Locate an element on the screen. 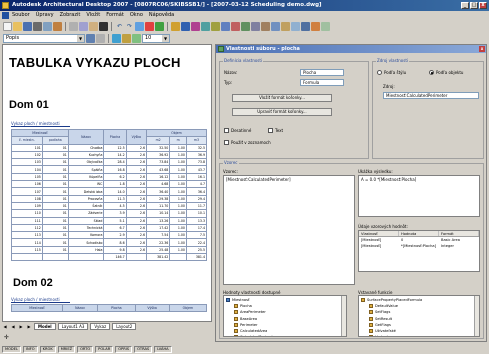 The image size is (489, 354). area-icon is located at coordinates (315, 26).